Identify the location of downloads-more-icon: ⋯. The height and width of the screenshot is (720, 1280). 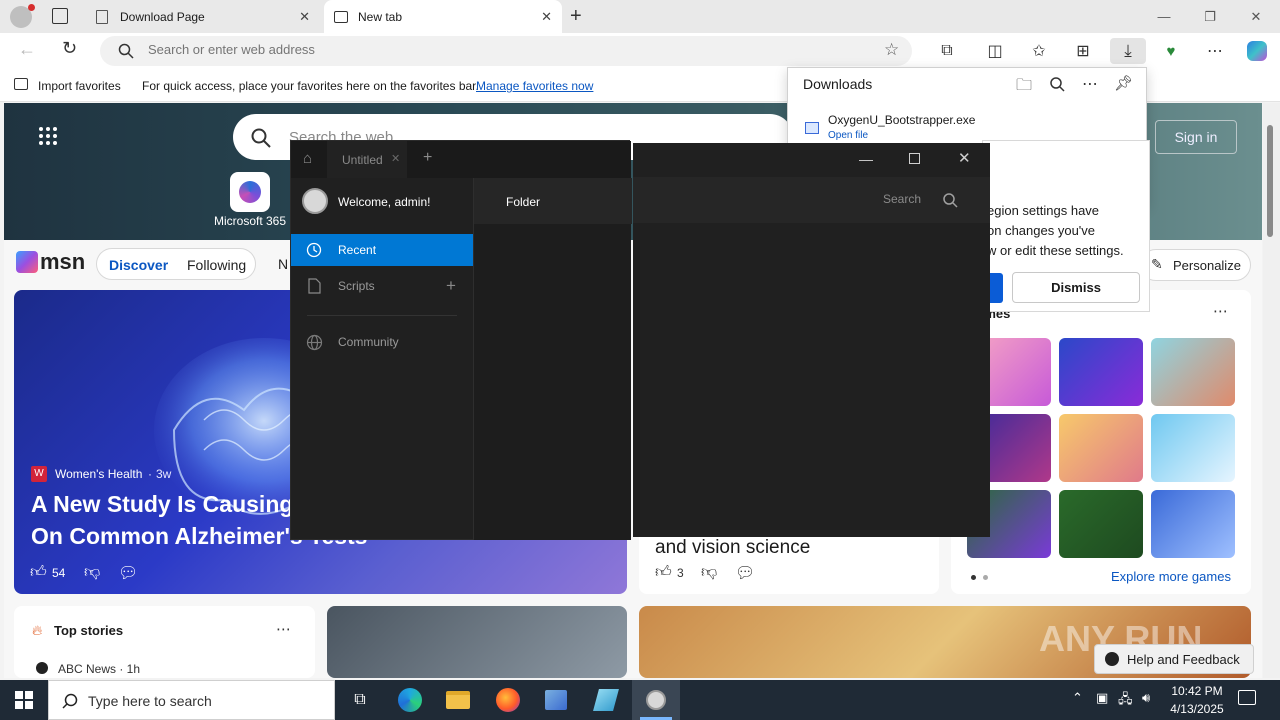
(1090, 84).